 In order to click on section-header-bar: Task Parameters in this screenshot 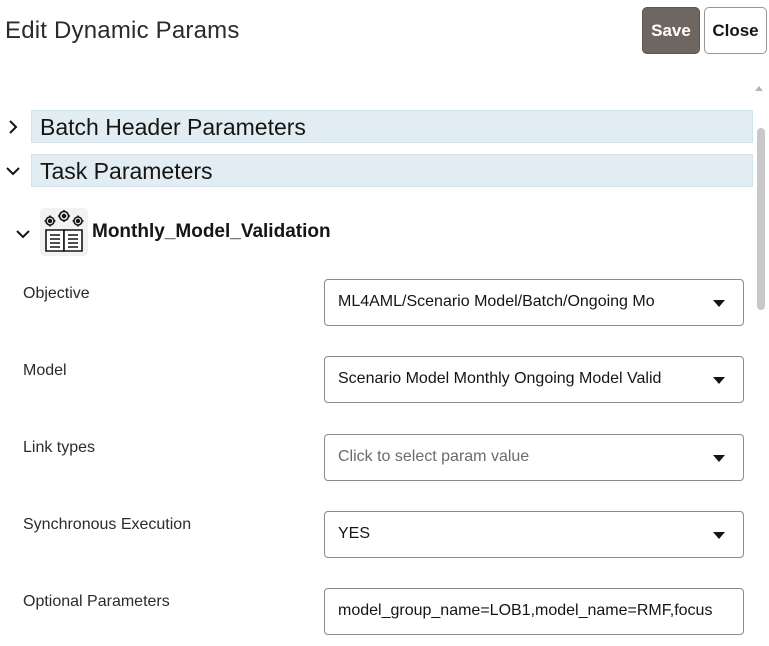, I will do `click(392, 170)`.